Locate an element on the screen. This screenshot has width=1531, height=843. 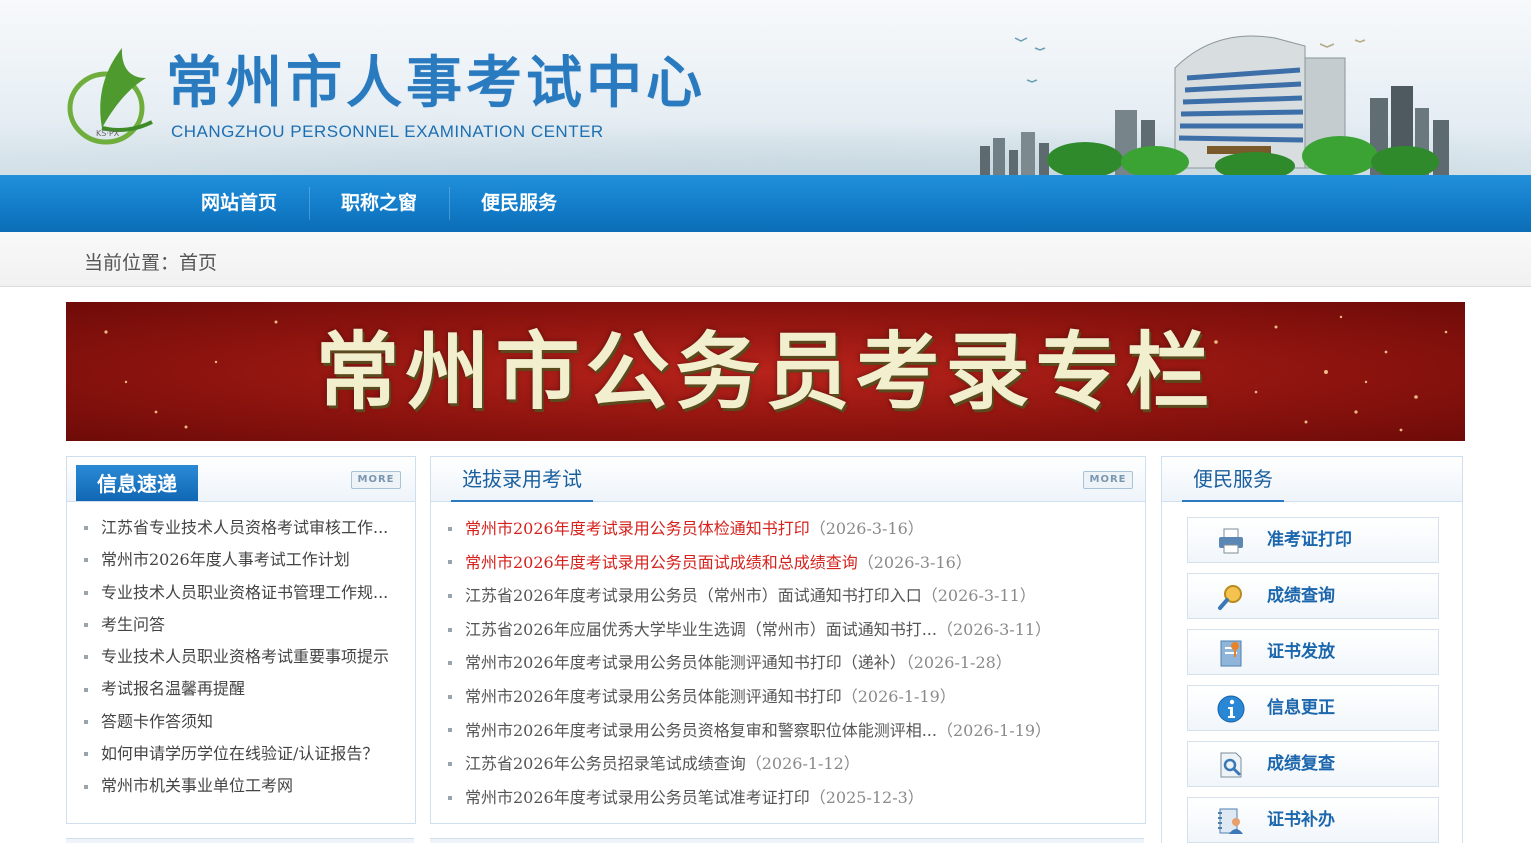
breadcrumb-text: 当前位置：首页 is located at coordinates (151, 263).